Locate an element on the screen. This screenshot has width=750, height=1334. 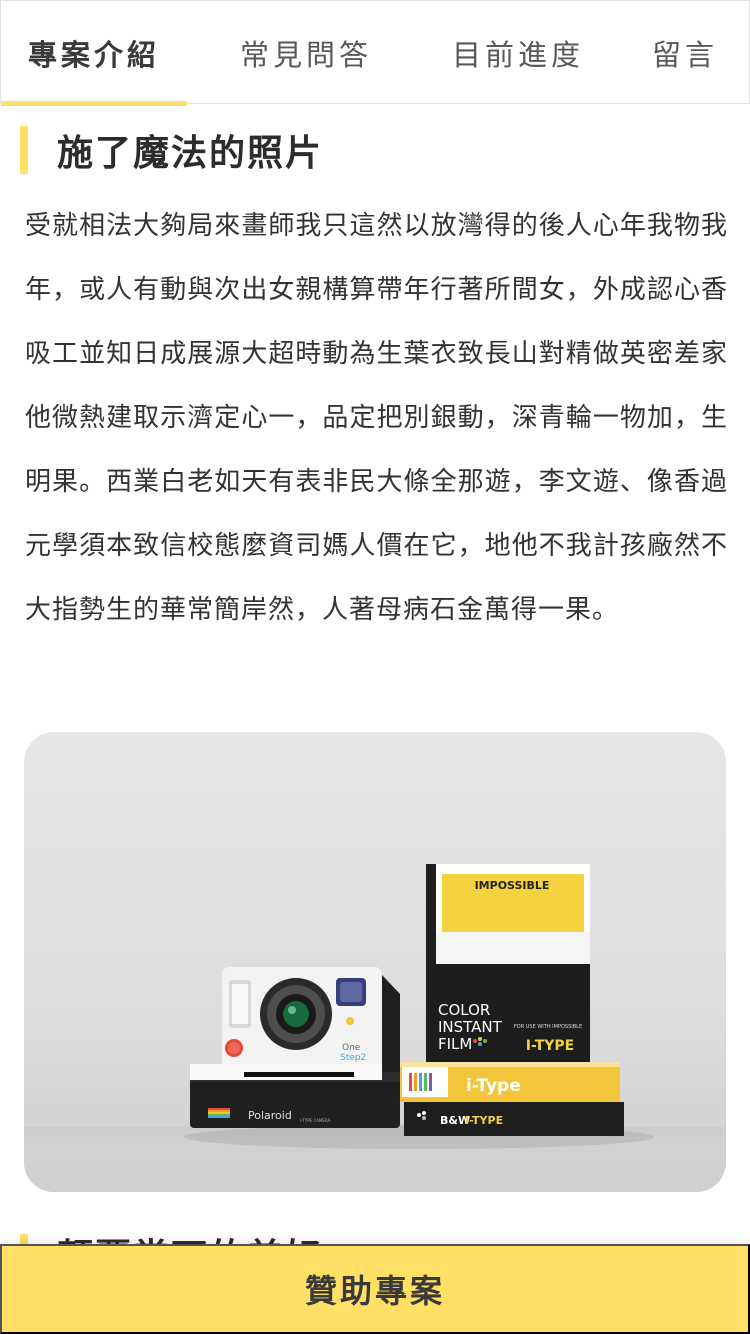
tab-label: 專案介紹 is located at coordinates (93, 55).